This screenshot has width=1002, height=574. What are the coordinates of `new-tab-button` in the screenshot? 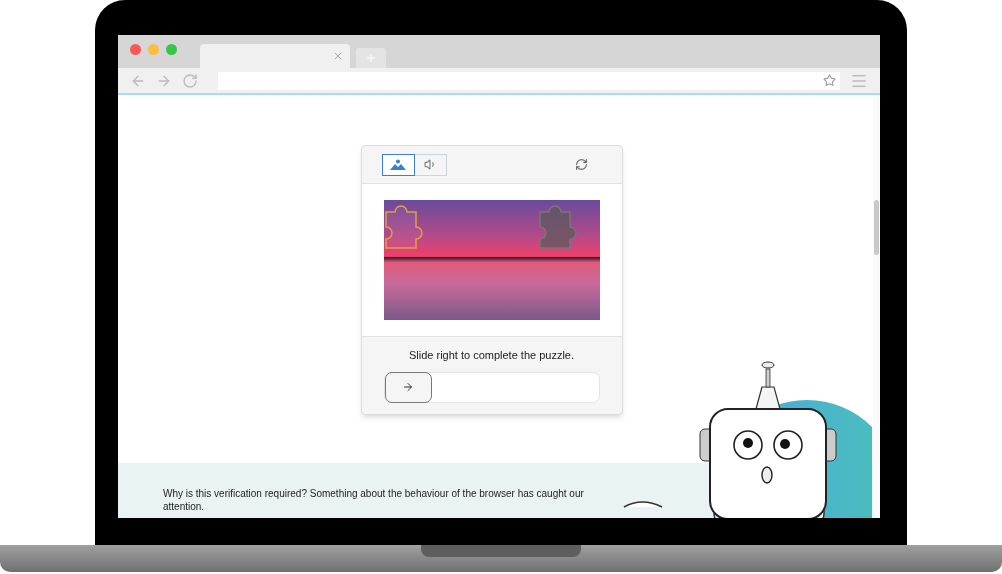 It's located at (371, 58).